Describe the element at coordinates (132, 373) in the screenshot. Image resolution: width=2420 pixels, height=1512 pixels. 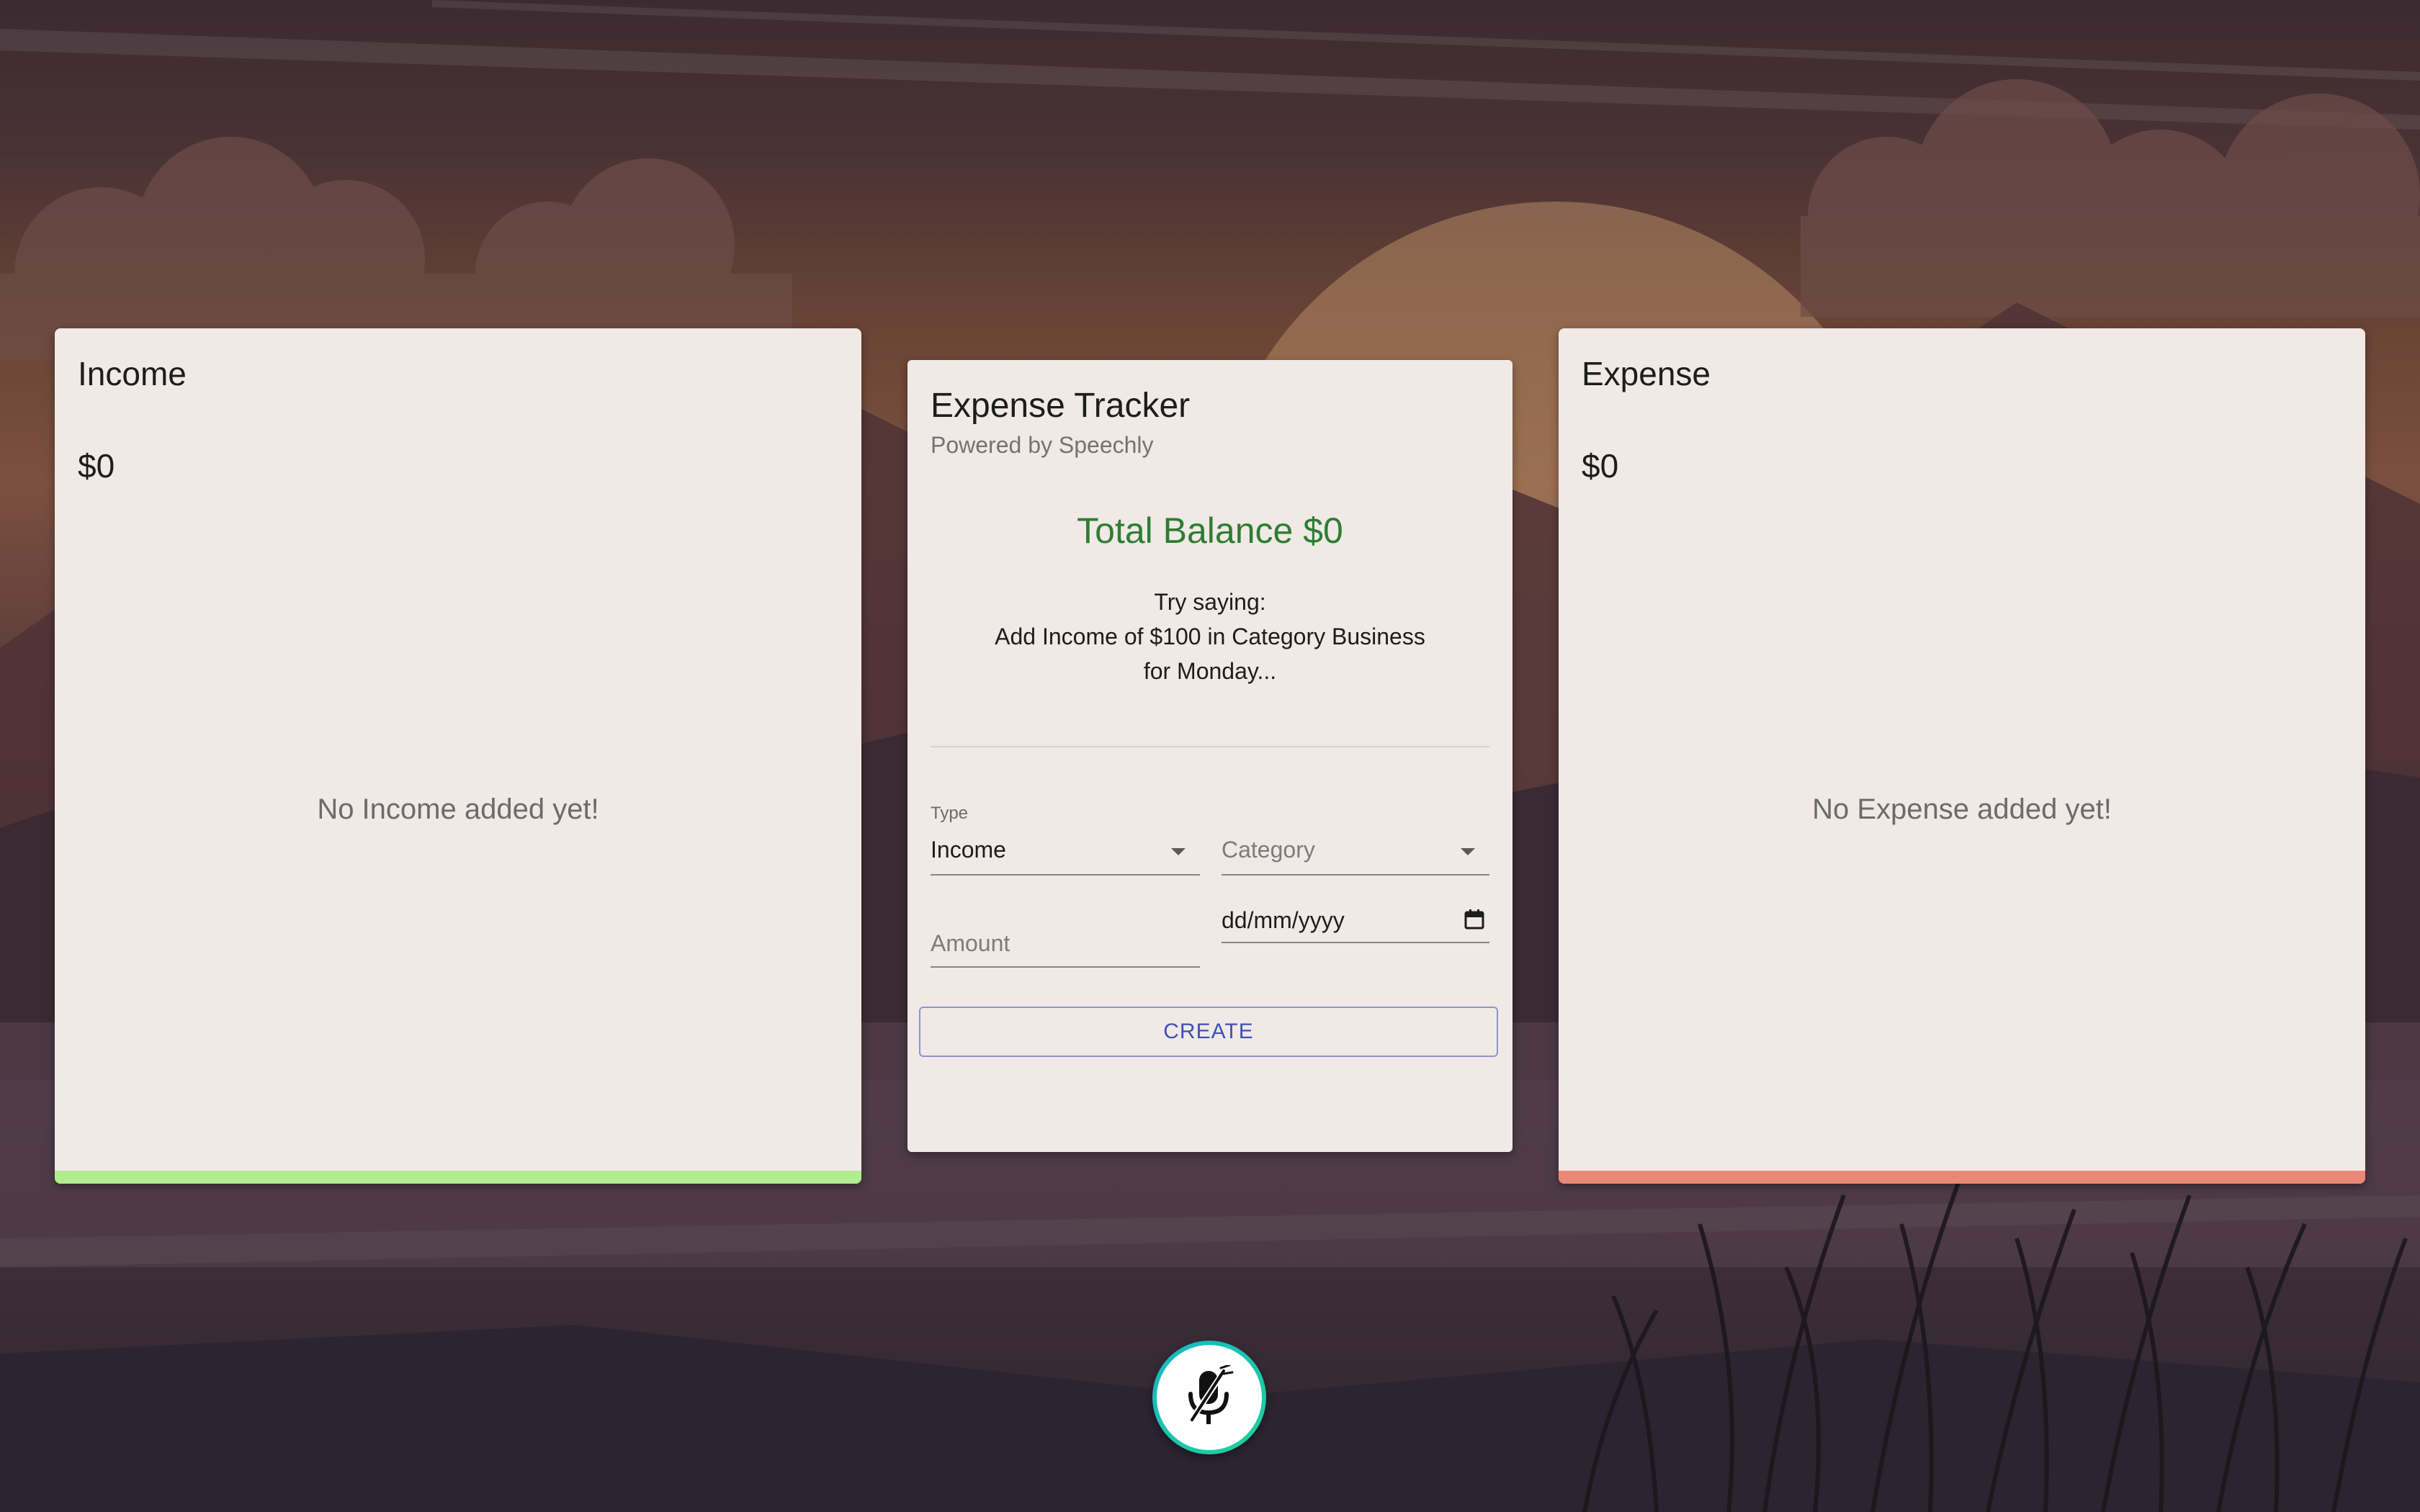
I see `income-title: Income` at that location.